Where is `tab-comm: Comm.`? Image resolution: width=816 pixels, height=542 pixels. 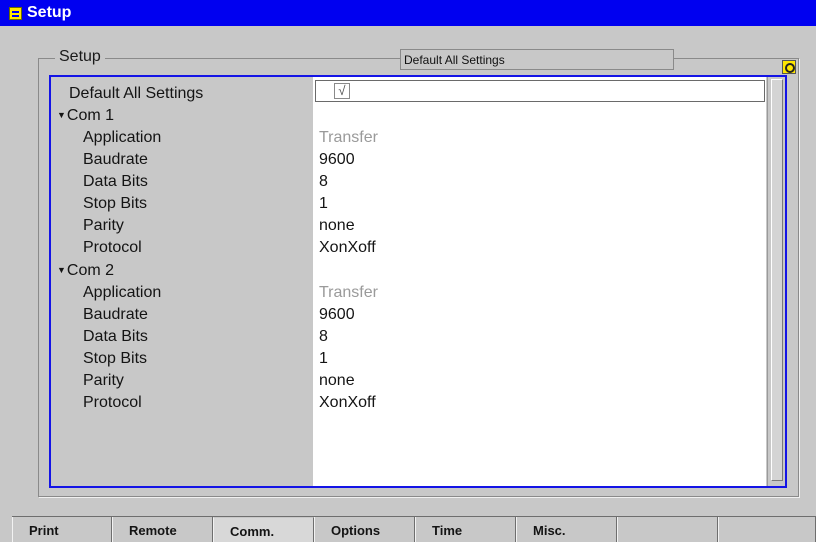 tab-comm: Comm. is located at coordinates (263, 529).